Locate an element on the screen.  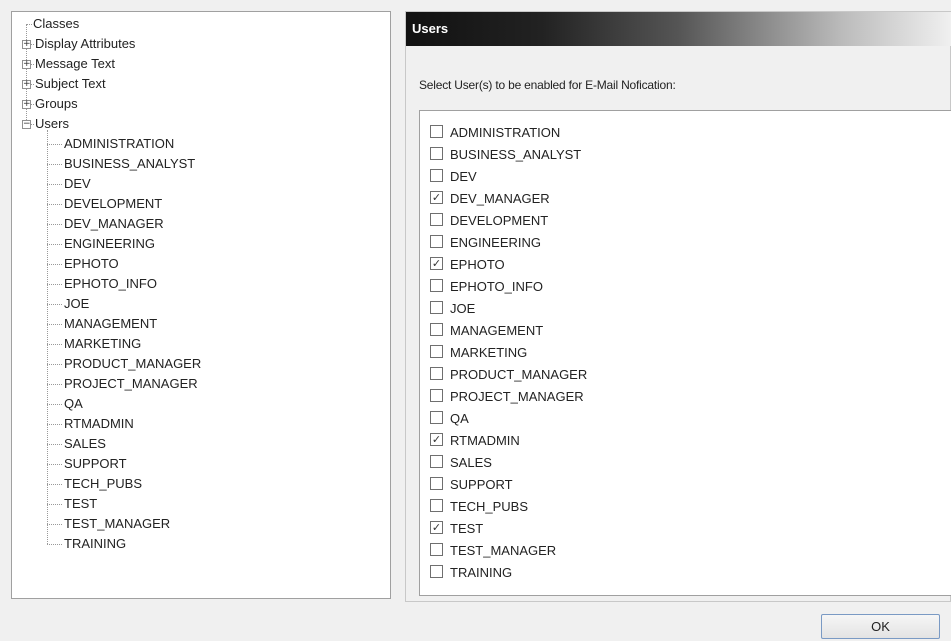
ok-button: OK is located at coordinates (880, 626).